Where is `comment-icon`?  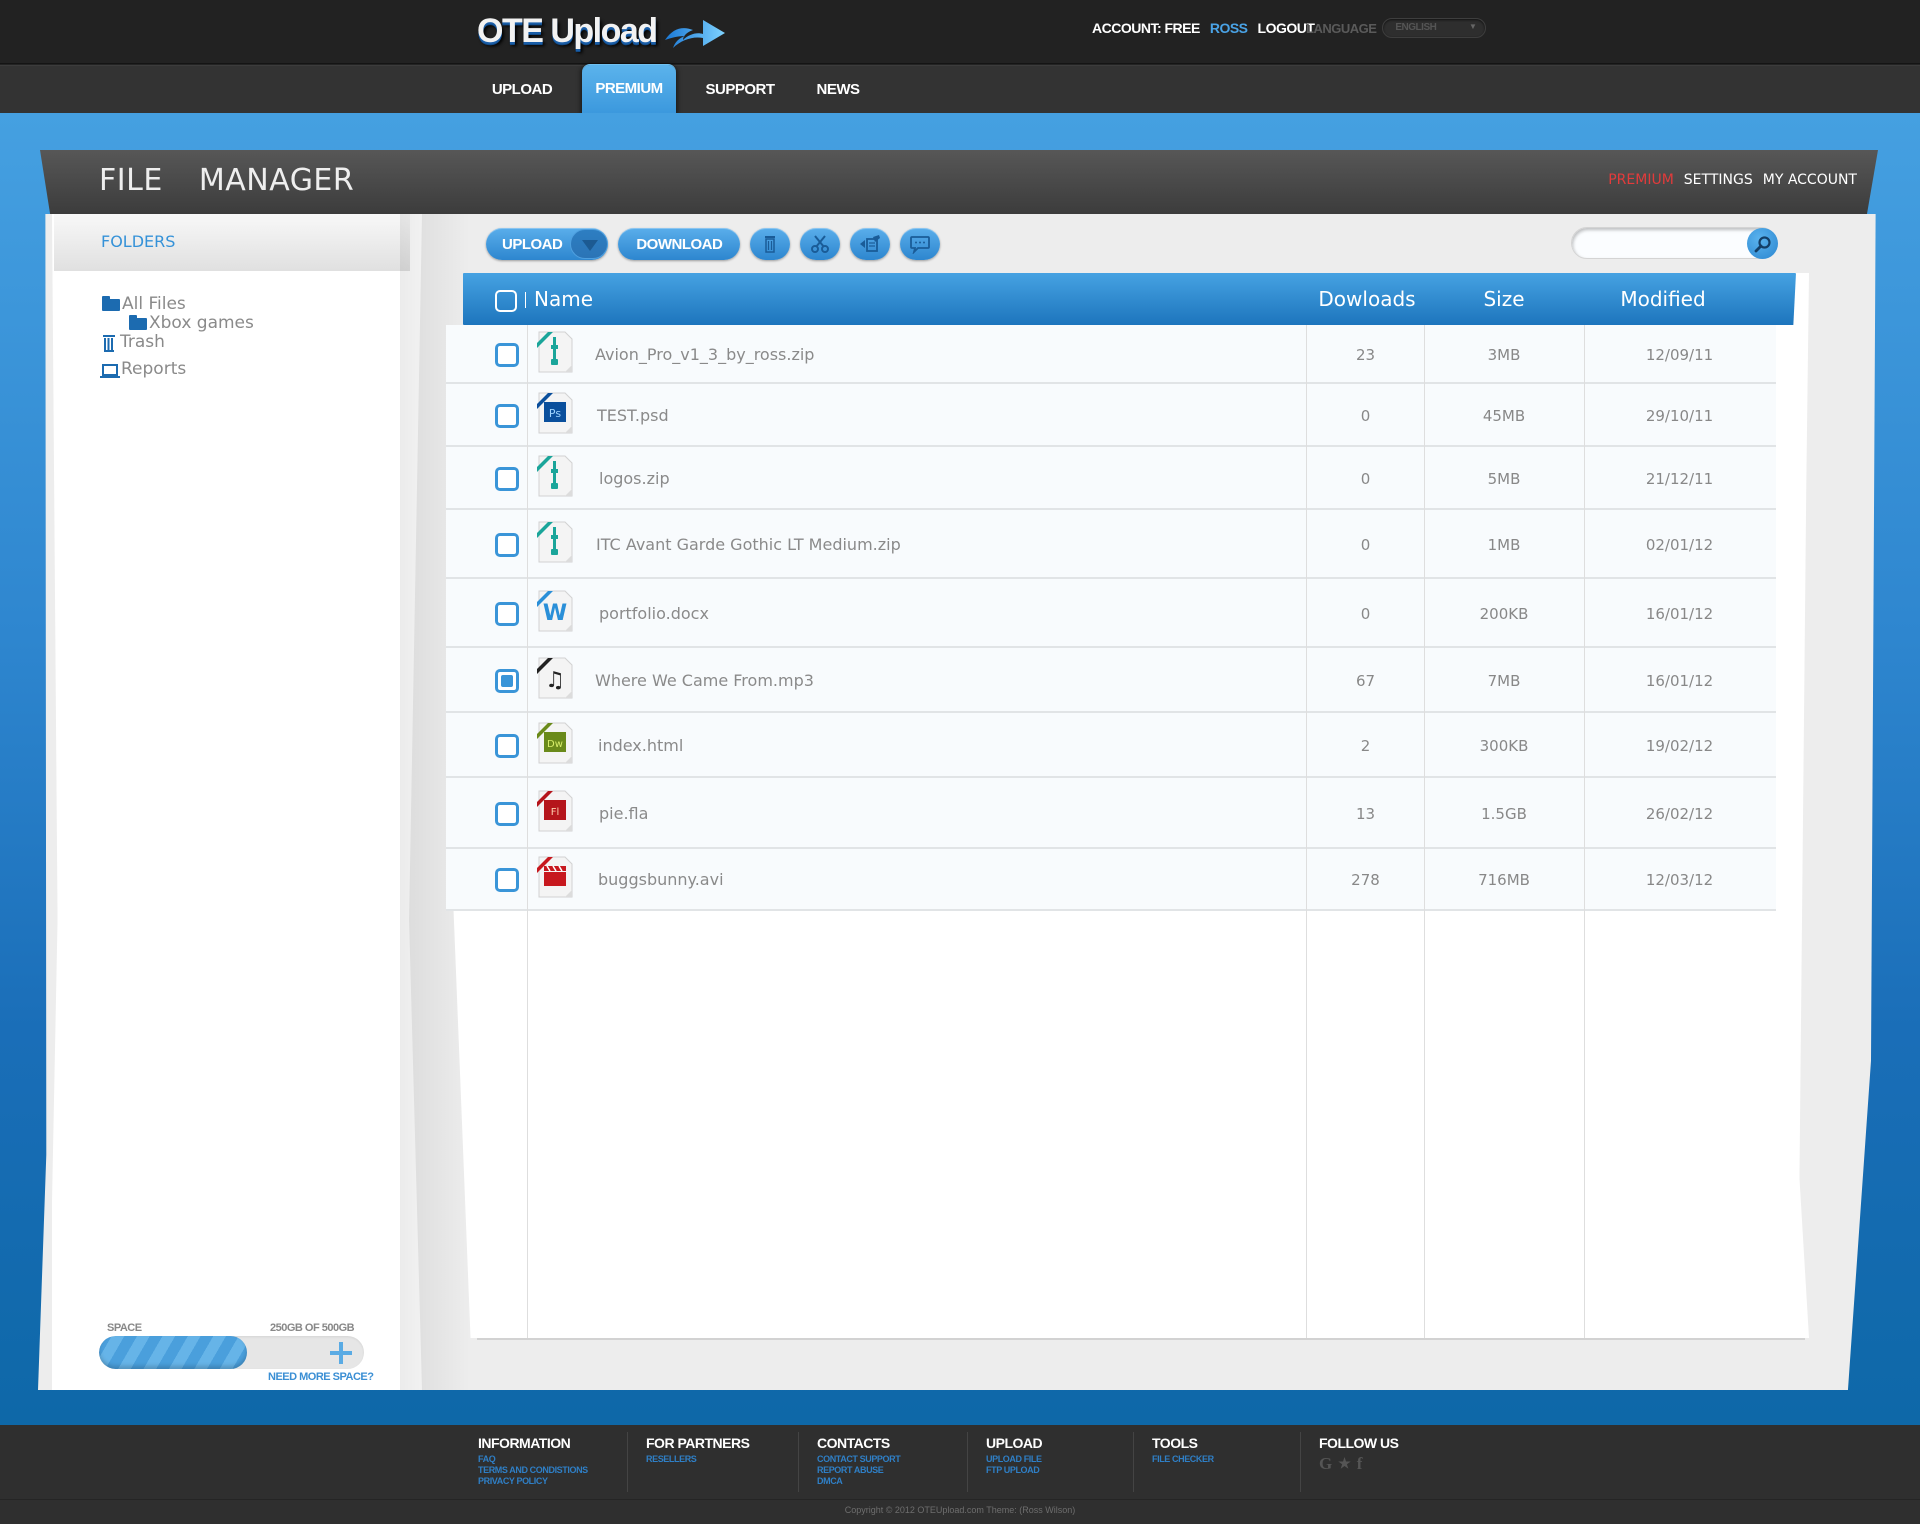 comment-icon is located at coordinates (920, 245).